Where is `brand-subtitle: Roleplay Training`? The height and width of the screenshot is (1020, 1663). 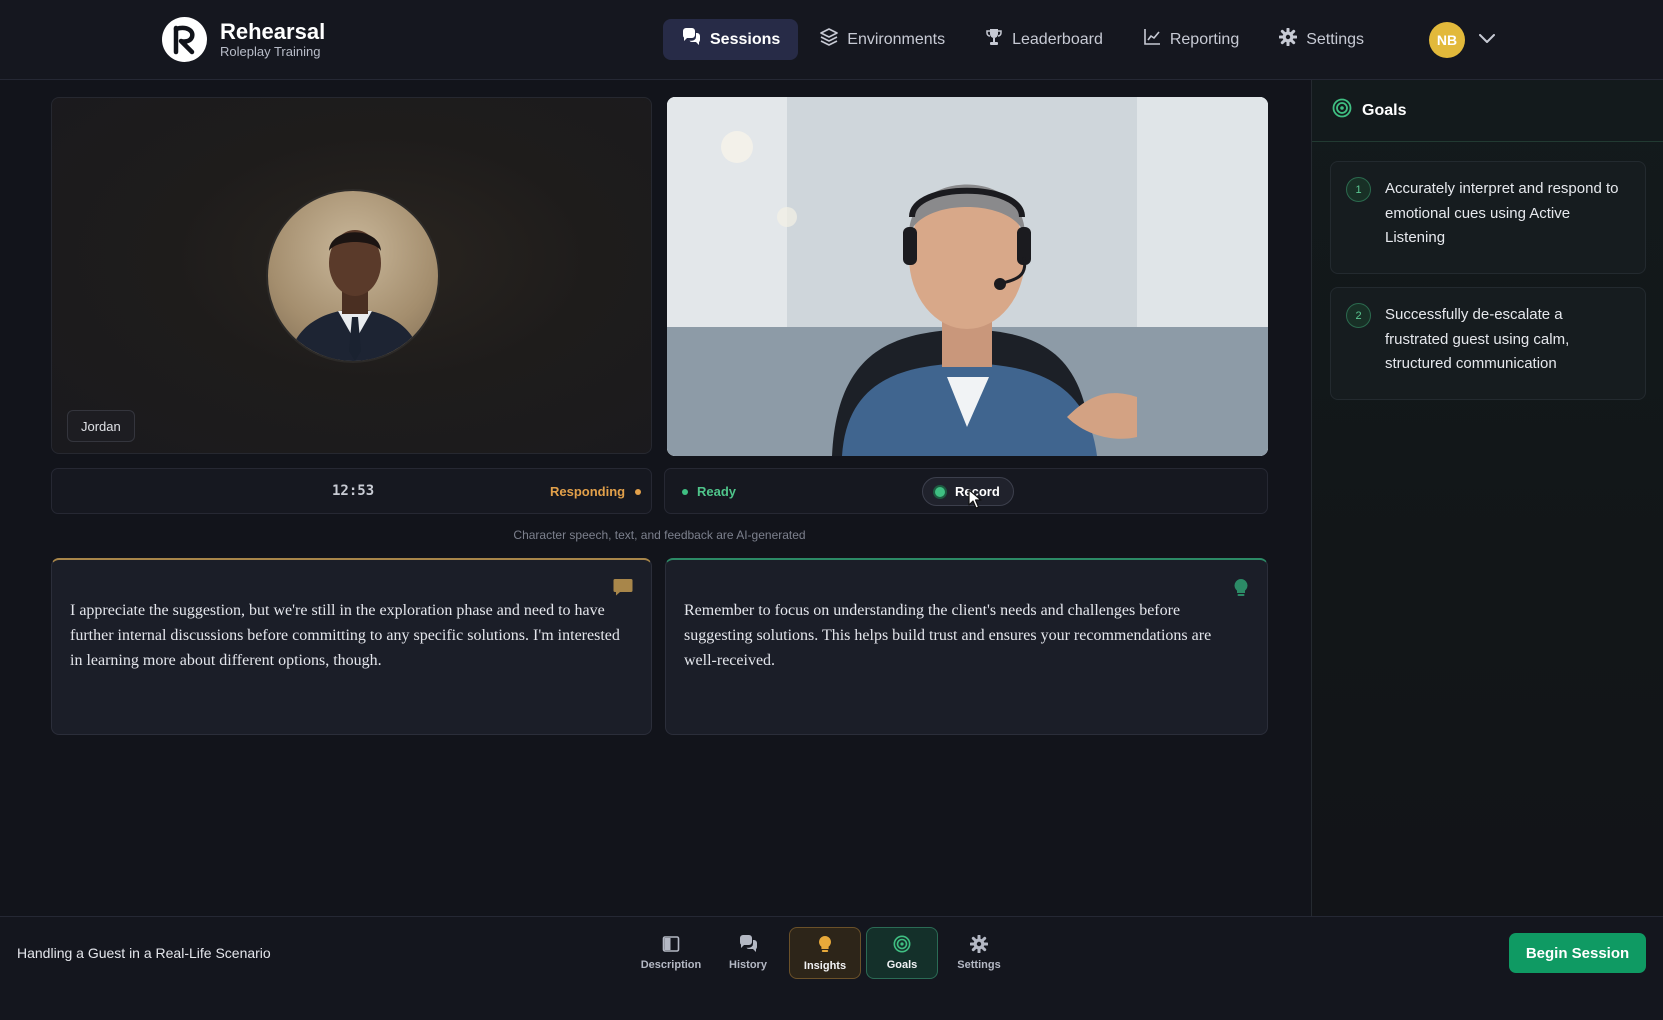
brand-subtitle: Roleplay Training is located at coordinates (270, 51).